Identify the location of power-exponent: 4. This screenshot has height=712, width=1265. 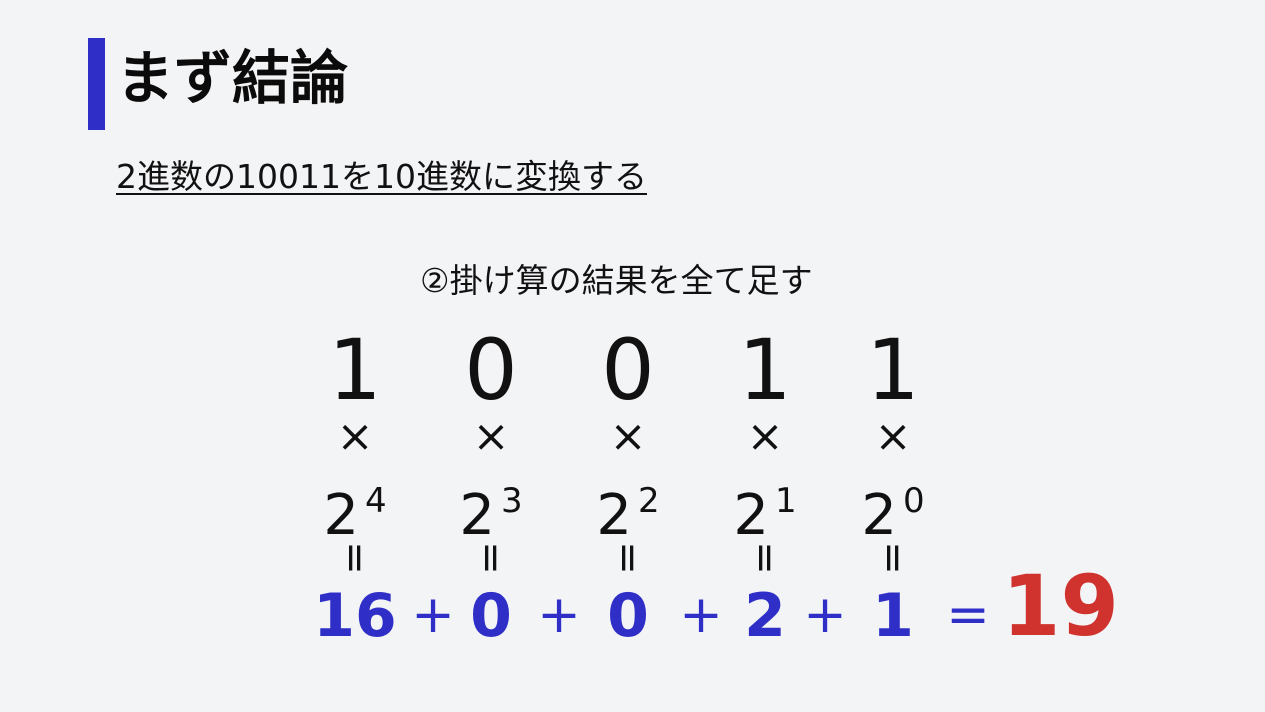
(376, 501).